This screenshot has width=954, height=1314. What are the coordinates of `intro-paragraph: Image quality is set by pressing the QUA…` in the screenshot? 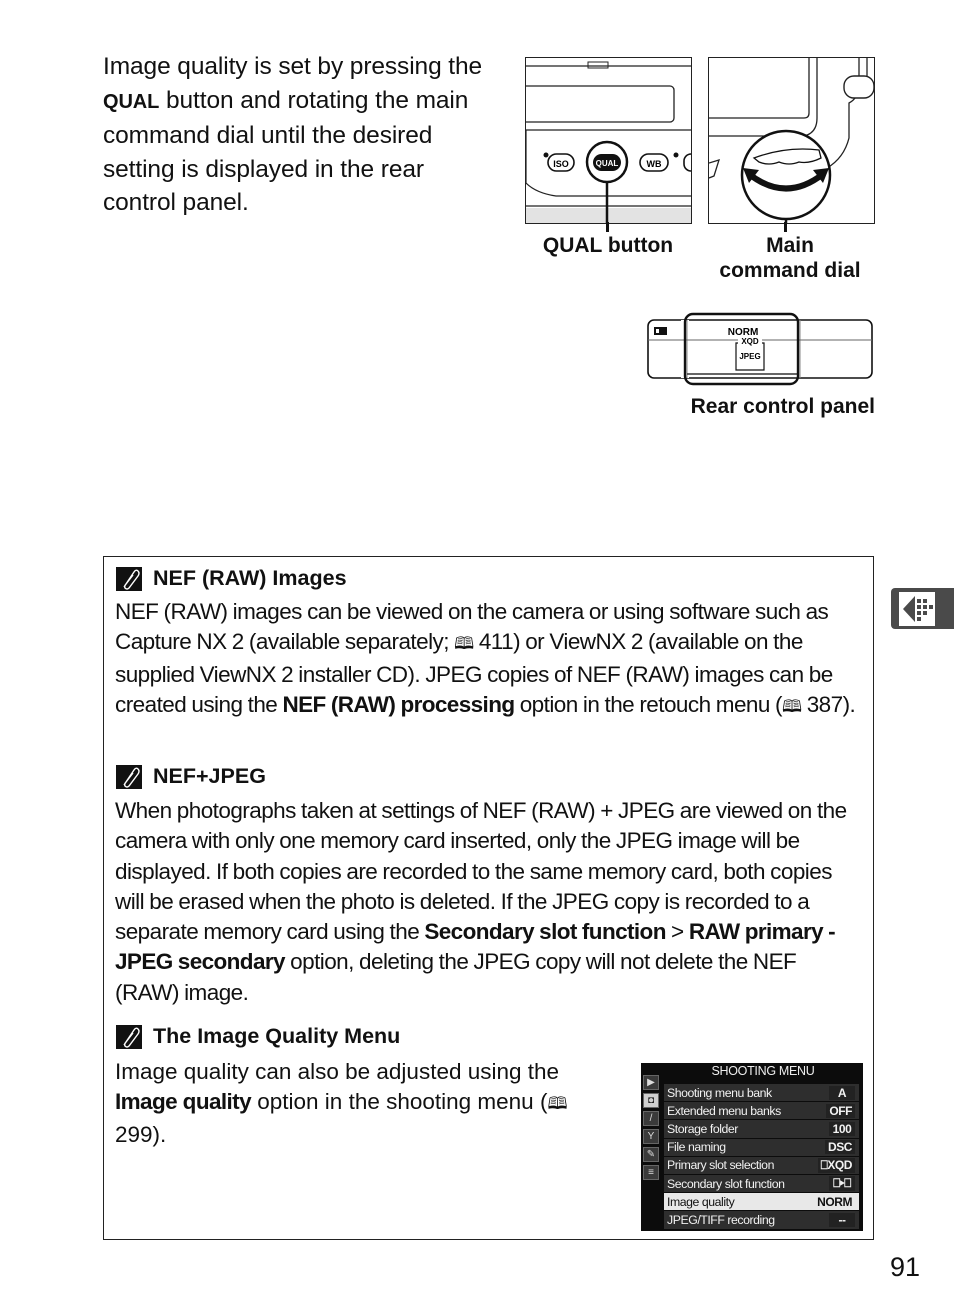 It's located at (303, 135).